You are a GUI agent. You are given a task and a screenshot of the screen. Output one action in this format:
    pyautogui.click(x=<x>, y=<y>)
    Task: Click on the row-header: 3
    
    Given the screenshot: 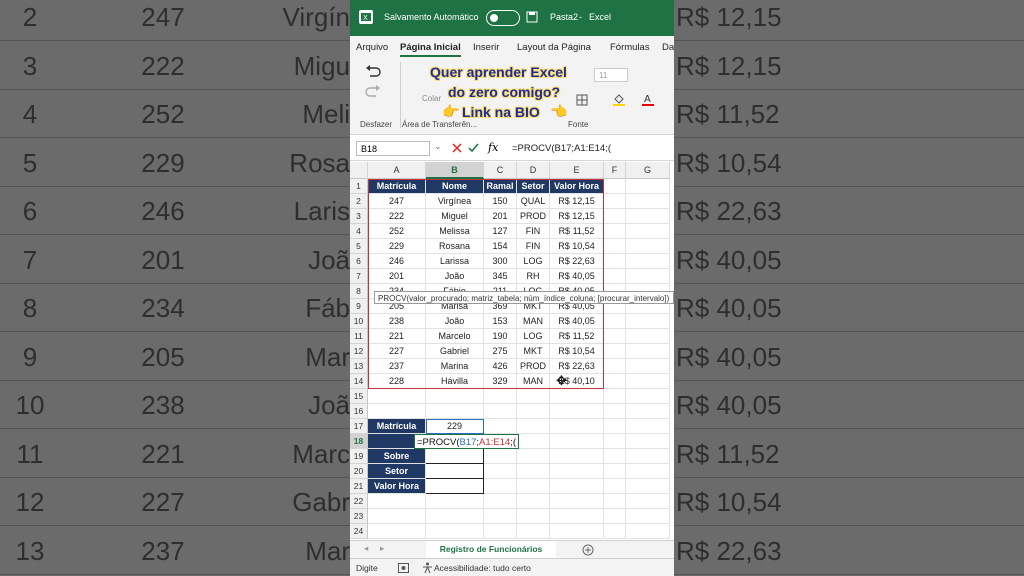 What is the action you would take?
    pyautogui.click(x=359, y=216)
    